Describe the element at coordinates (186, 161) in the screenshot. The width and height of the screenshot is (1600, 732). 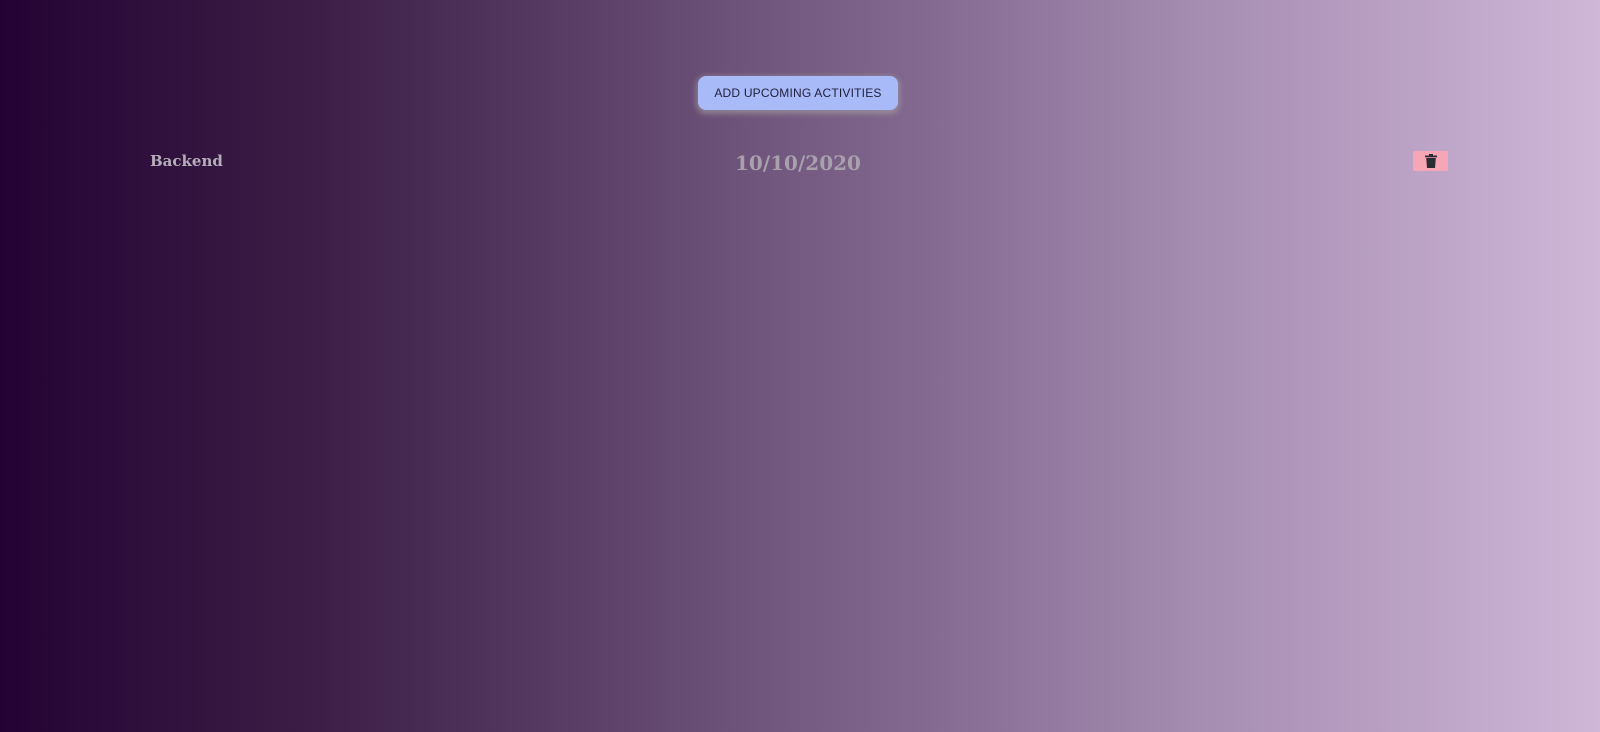
I see `activity-name: Backend` at that location.